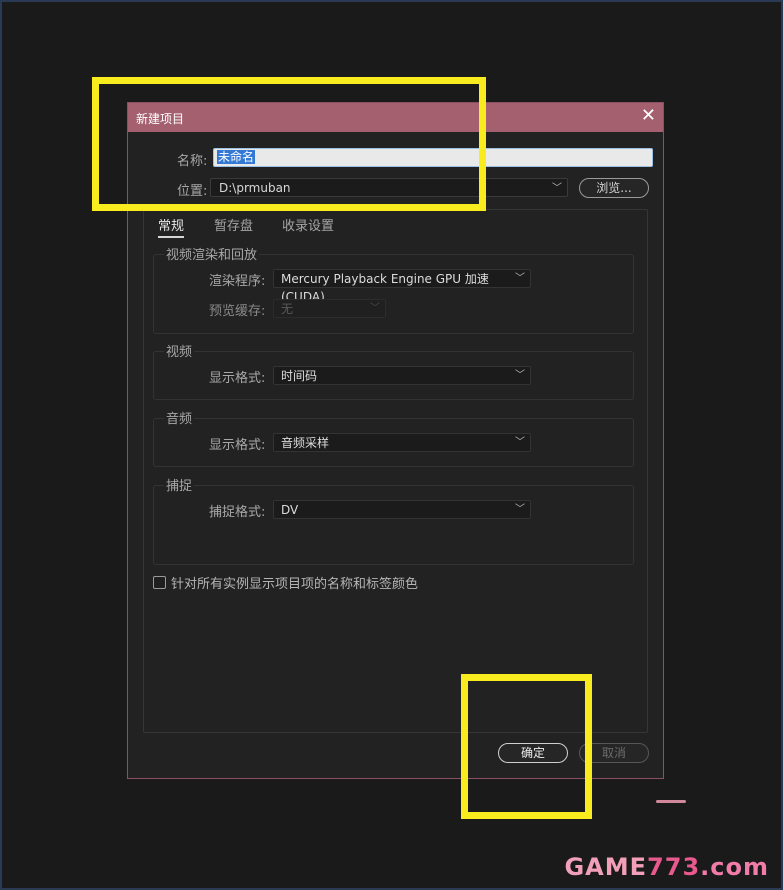 The width and height of the screenshot is (783, 890). Describe the element at coordinates (179, 350) in the screenshot. I see `video-group-title: 视频` at that location.